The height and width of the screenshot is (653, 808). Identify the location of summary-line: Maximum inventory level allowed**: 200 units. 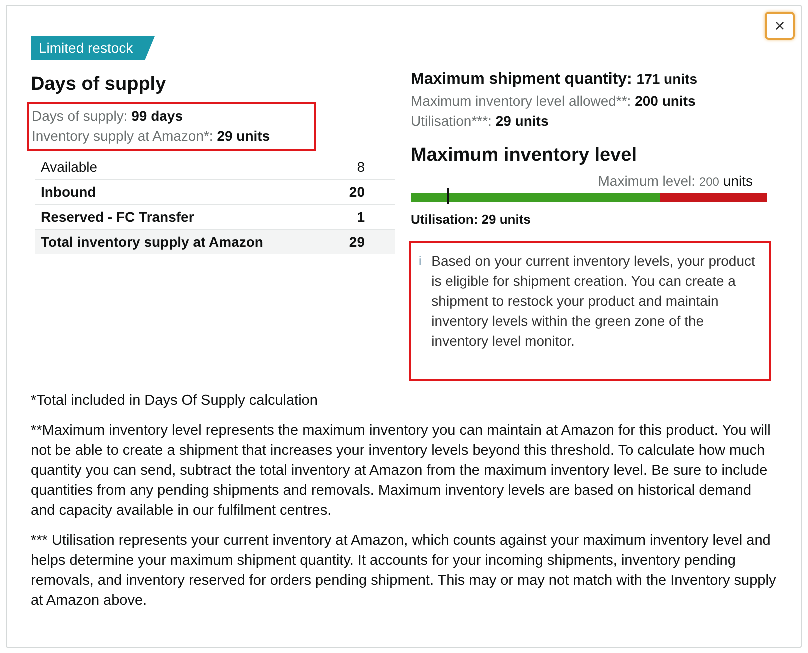
(554, 101).